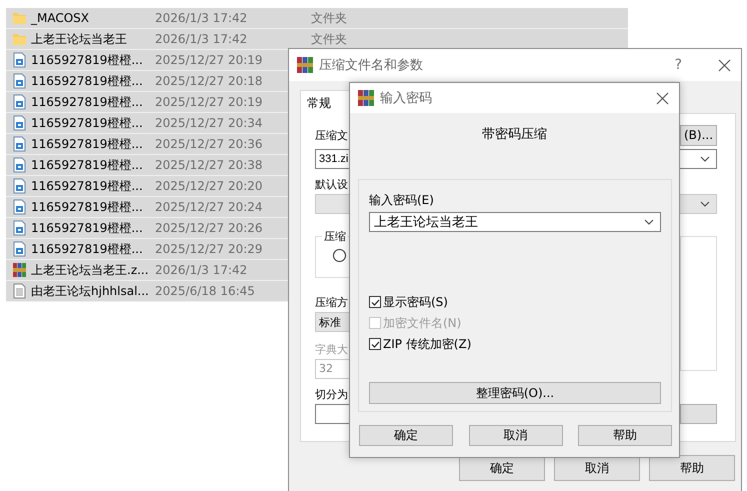 The height and width of the screenshot is (491, 747). What do you see at coordinates (335, 236) in the screenshot?
I see `group-label: 压缩` at bounding box center [335, 236].